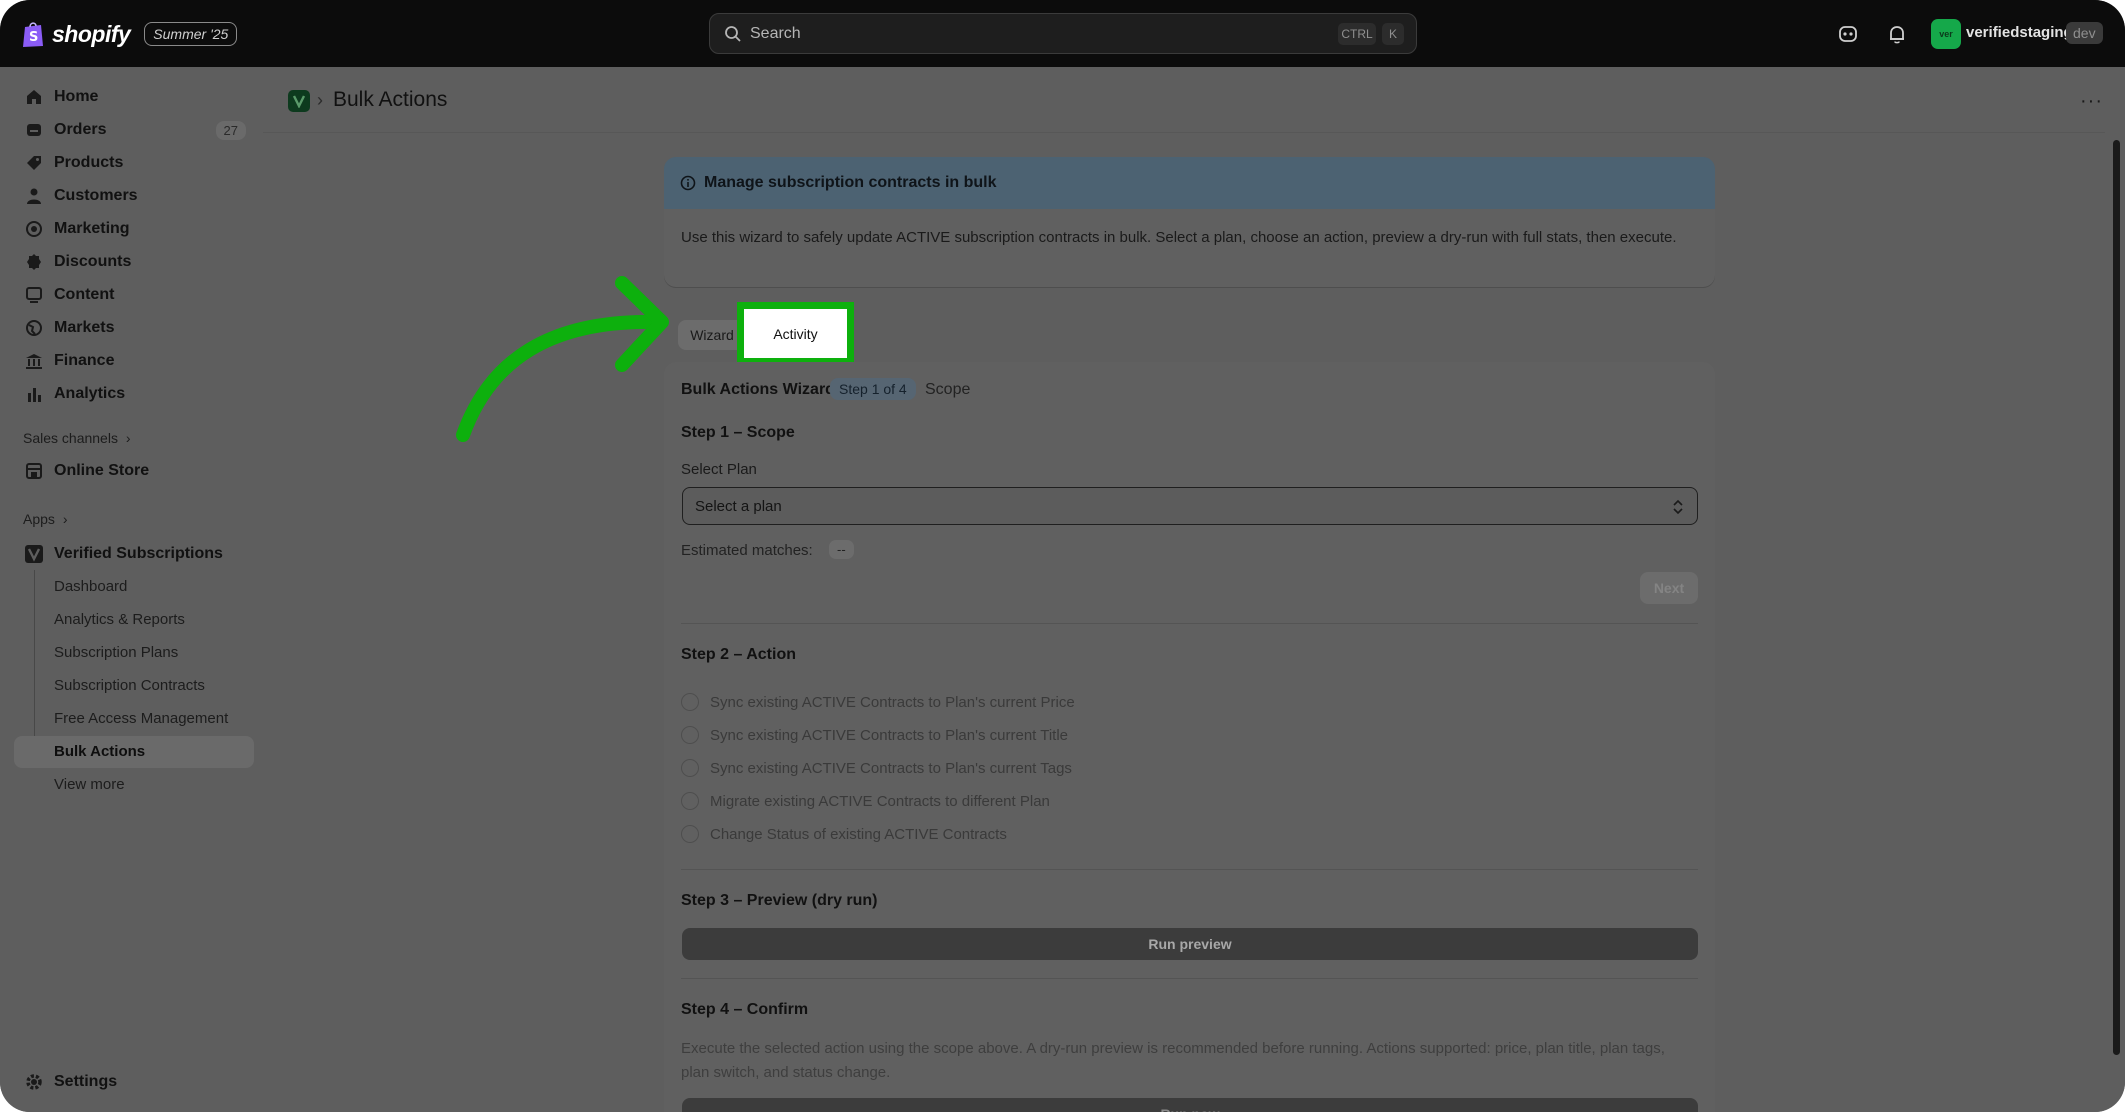 The width and height of the screenshot is (2125, 1112). I want to click on sidebar-item-customers: Customers, so click(134, 196).